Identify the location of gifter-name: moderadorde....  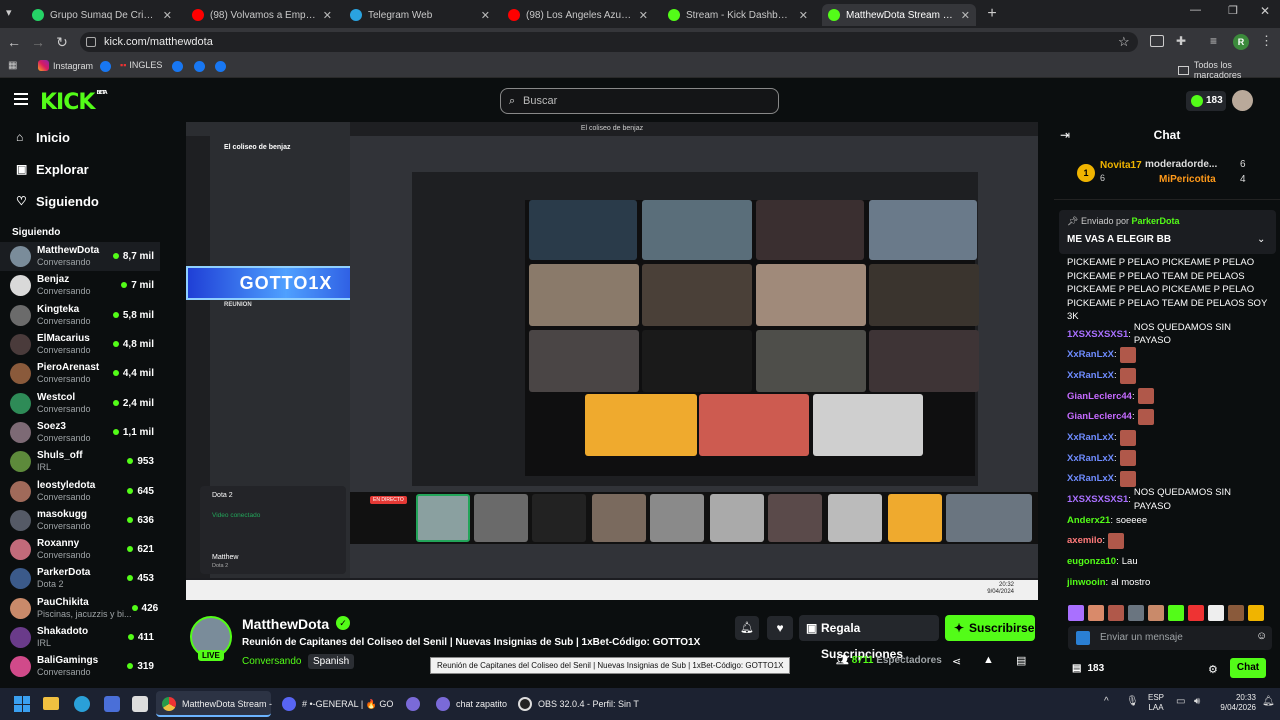
(1181, 164).